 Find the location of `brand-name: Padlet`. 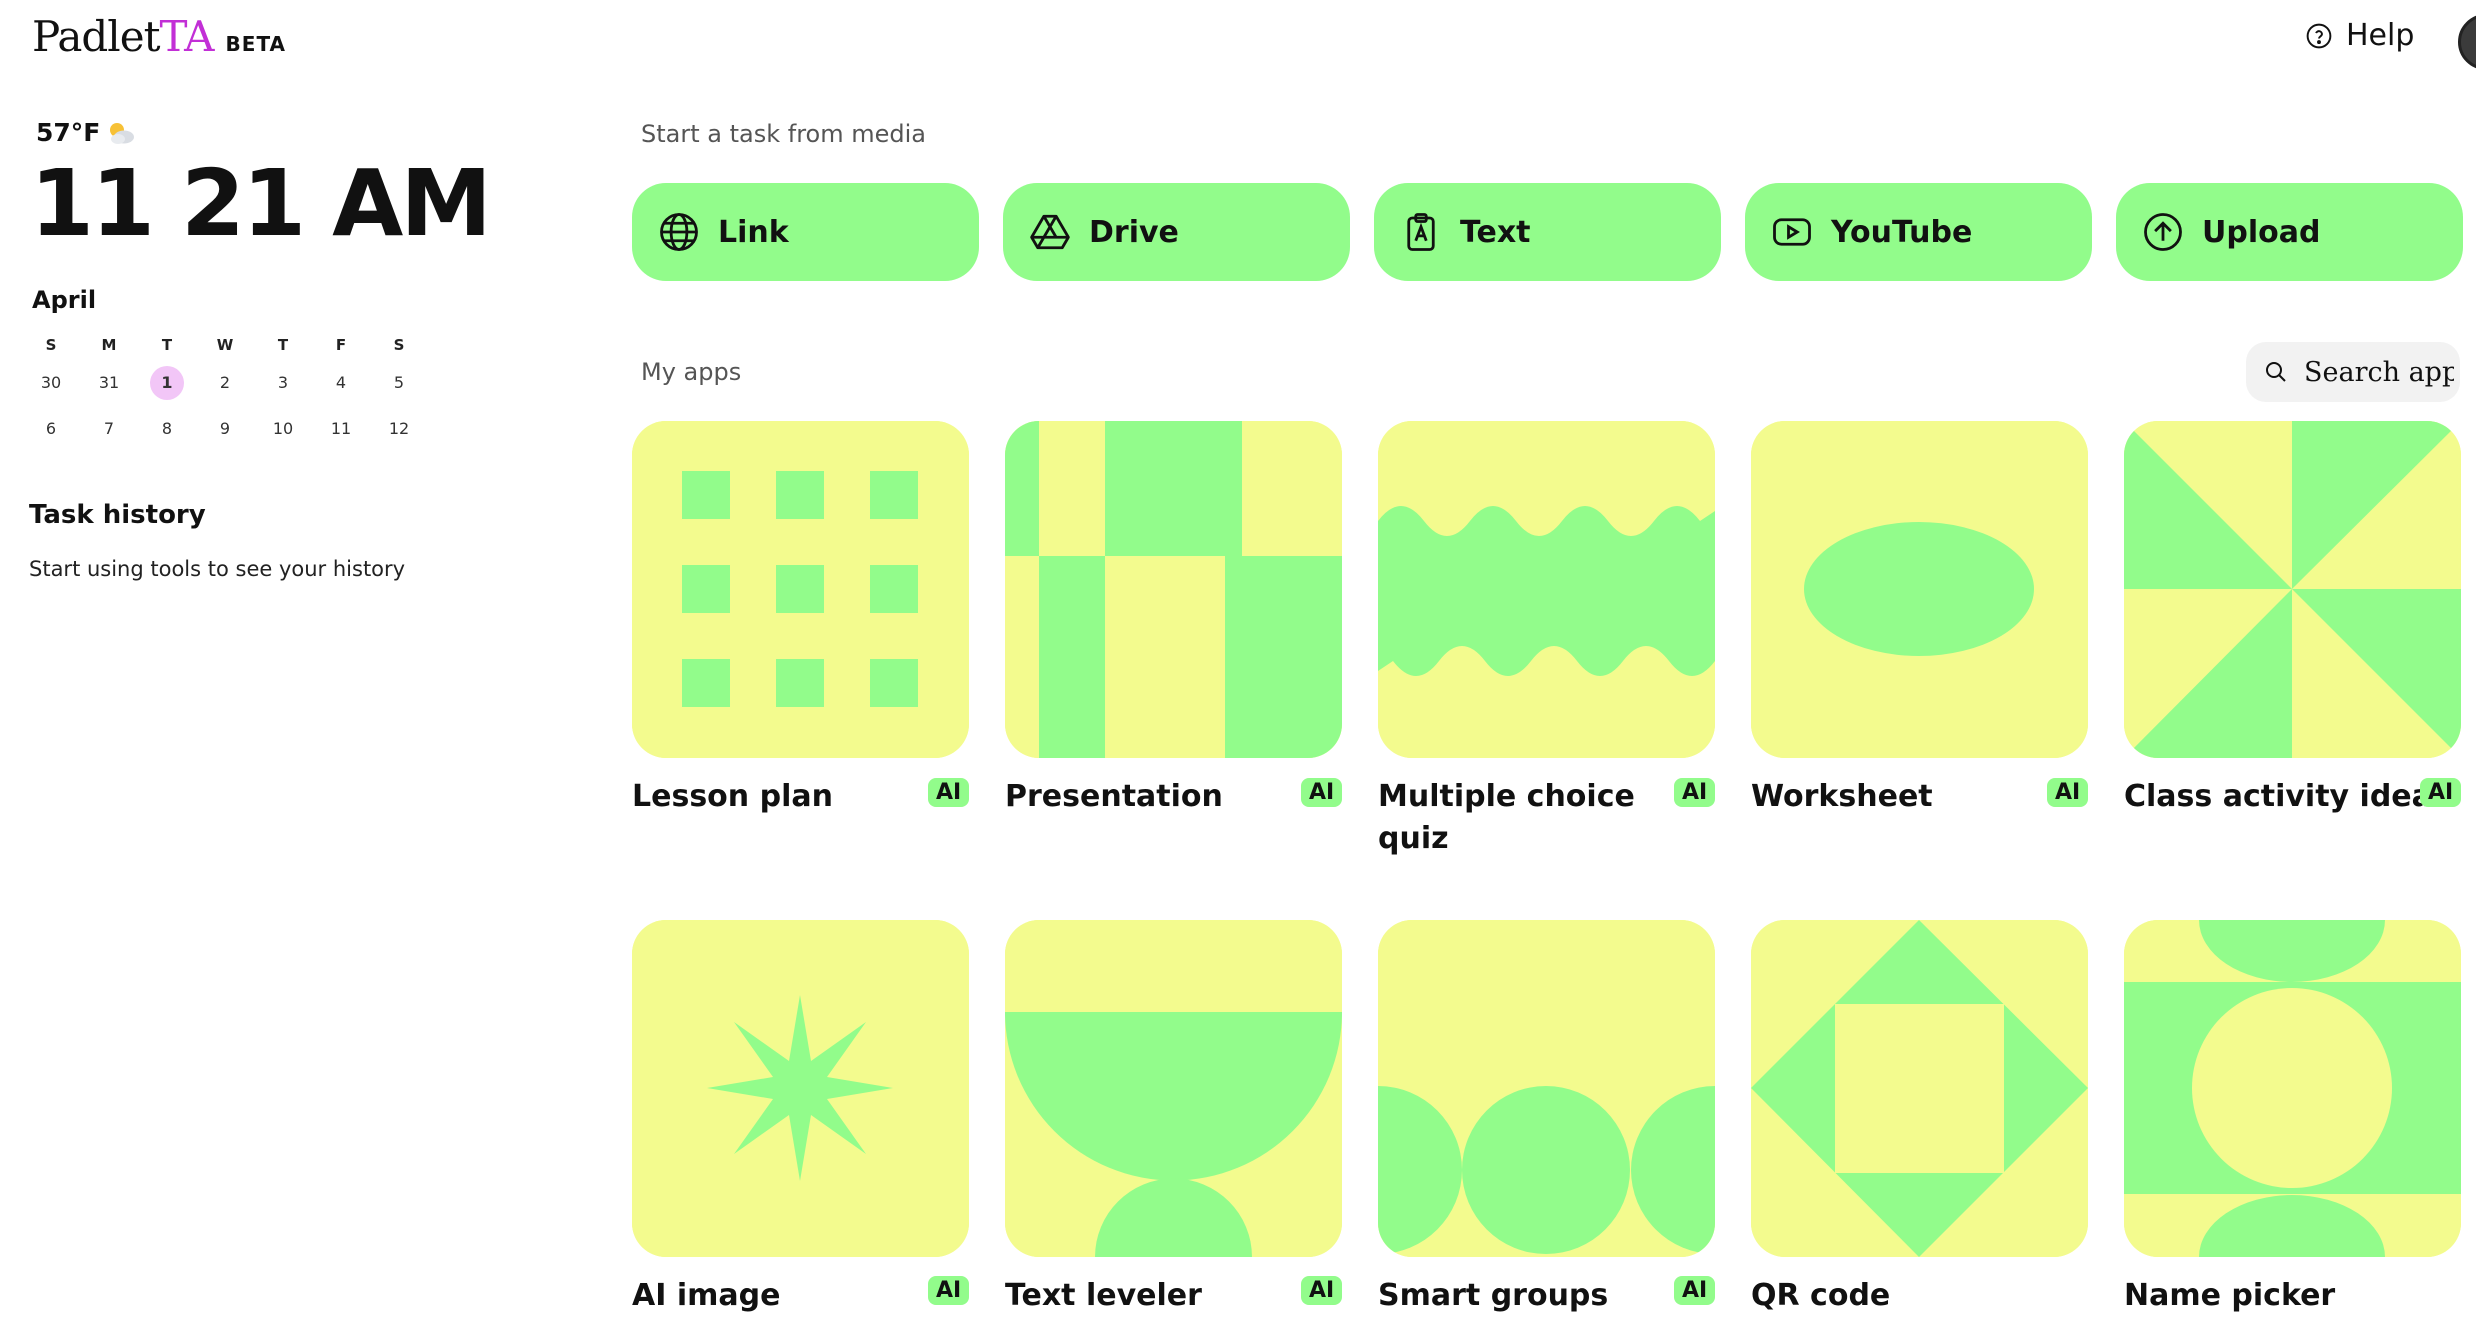

brand-name: Padlet is located at coordinates (96, 36).